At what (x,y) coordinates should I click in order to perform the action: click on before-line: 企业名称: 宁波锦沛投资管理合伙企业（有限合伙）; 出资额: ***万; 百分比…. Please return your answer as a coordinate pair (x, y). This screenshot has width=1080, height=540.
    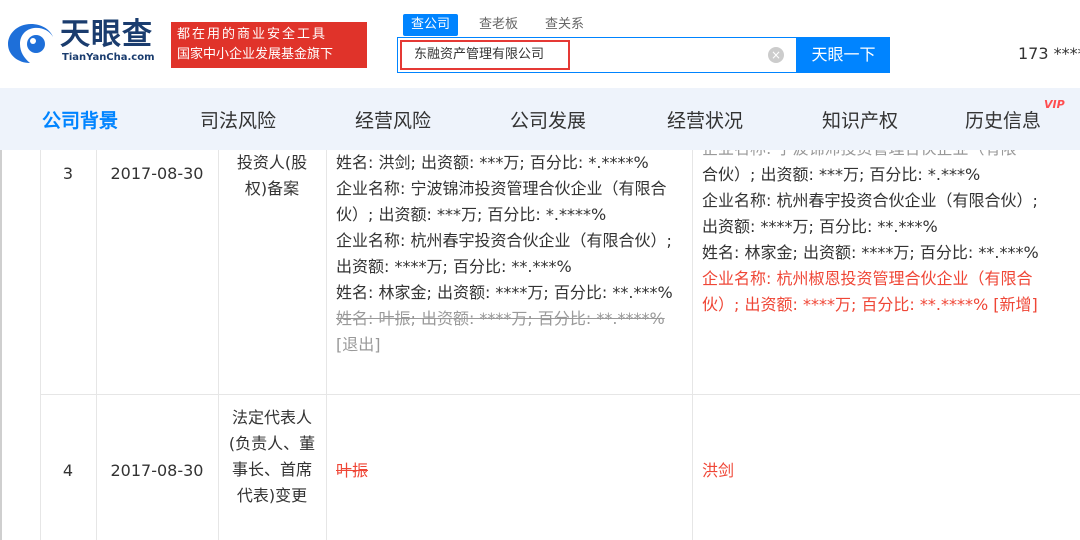
    Looking at the image, I should click on (501, 201).